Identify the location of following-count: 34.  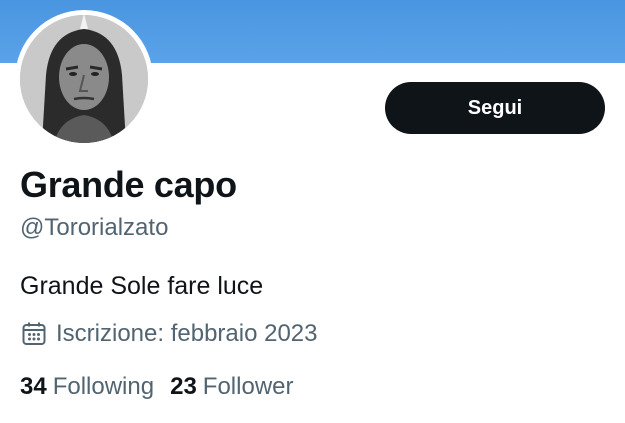
(33, 386).